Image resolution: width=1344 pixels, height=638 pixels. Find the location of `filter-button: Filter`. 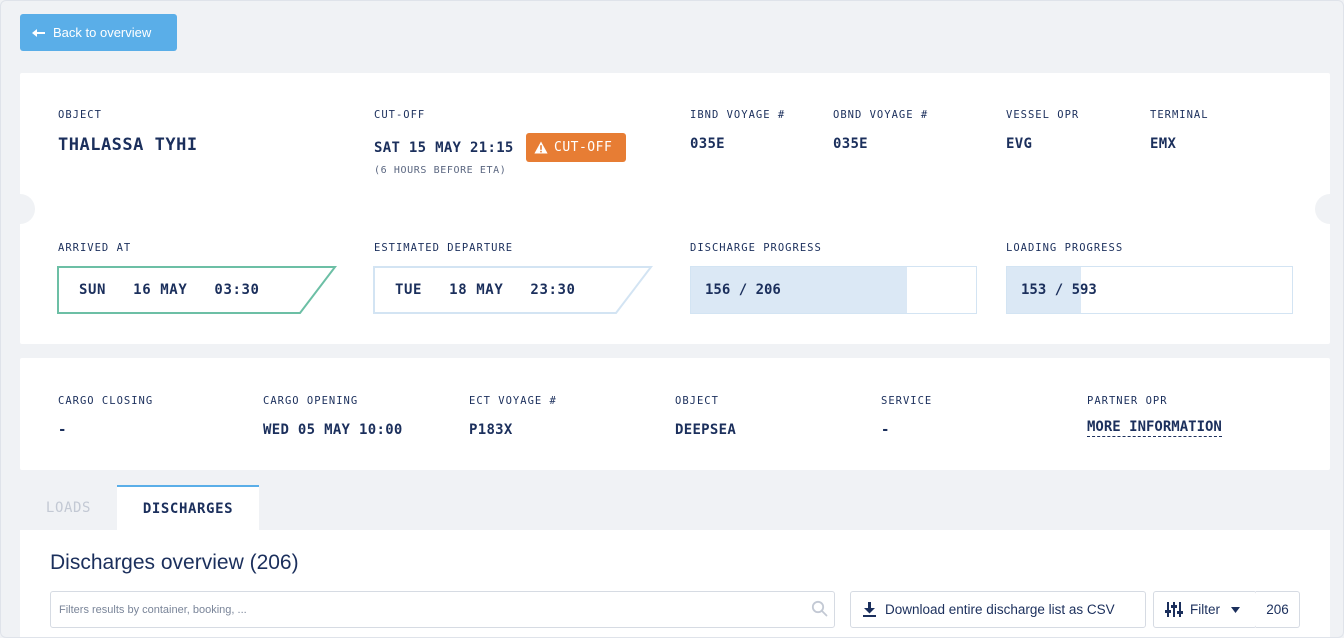

filter-button: Filter is located at coordinates (1205, 609).